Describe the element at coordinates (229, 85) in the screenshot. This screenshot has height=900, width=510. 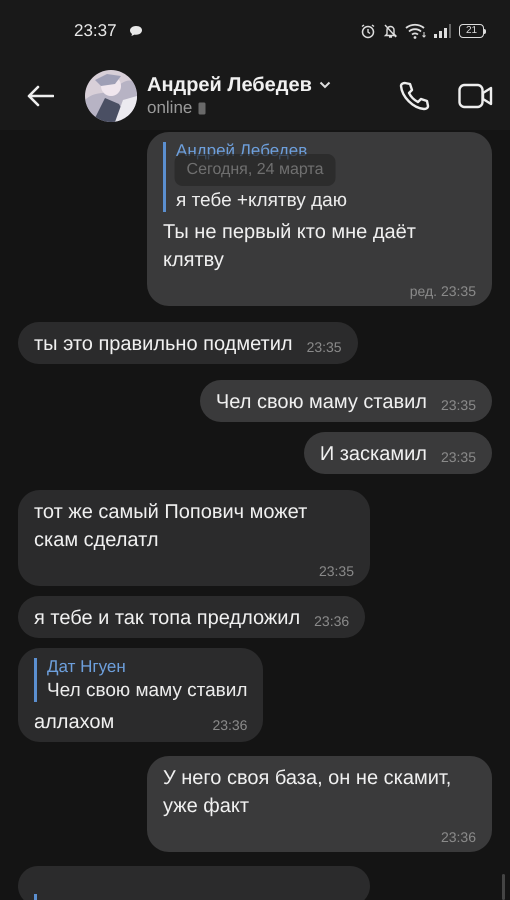
I see `contact-name: Андрей Лебедев` at that location.